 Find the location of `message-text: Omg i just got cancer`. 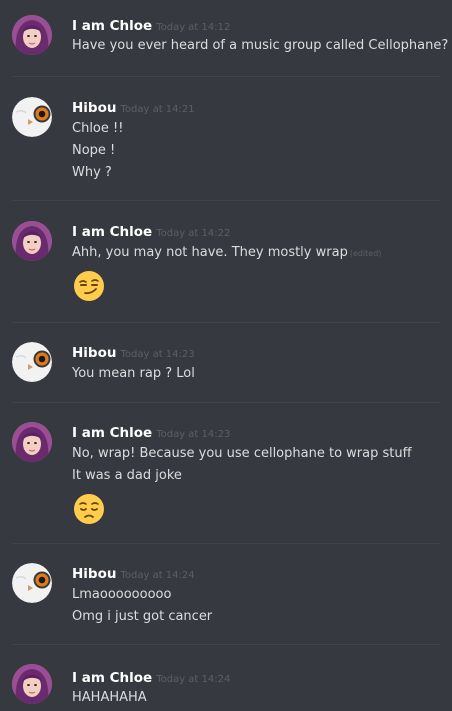

message-text: Omg i just got cancer is located at coordinates (142, 616).